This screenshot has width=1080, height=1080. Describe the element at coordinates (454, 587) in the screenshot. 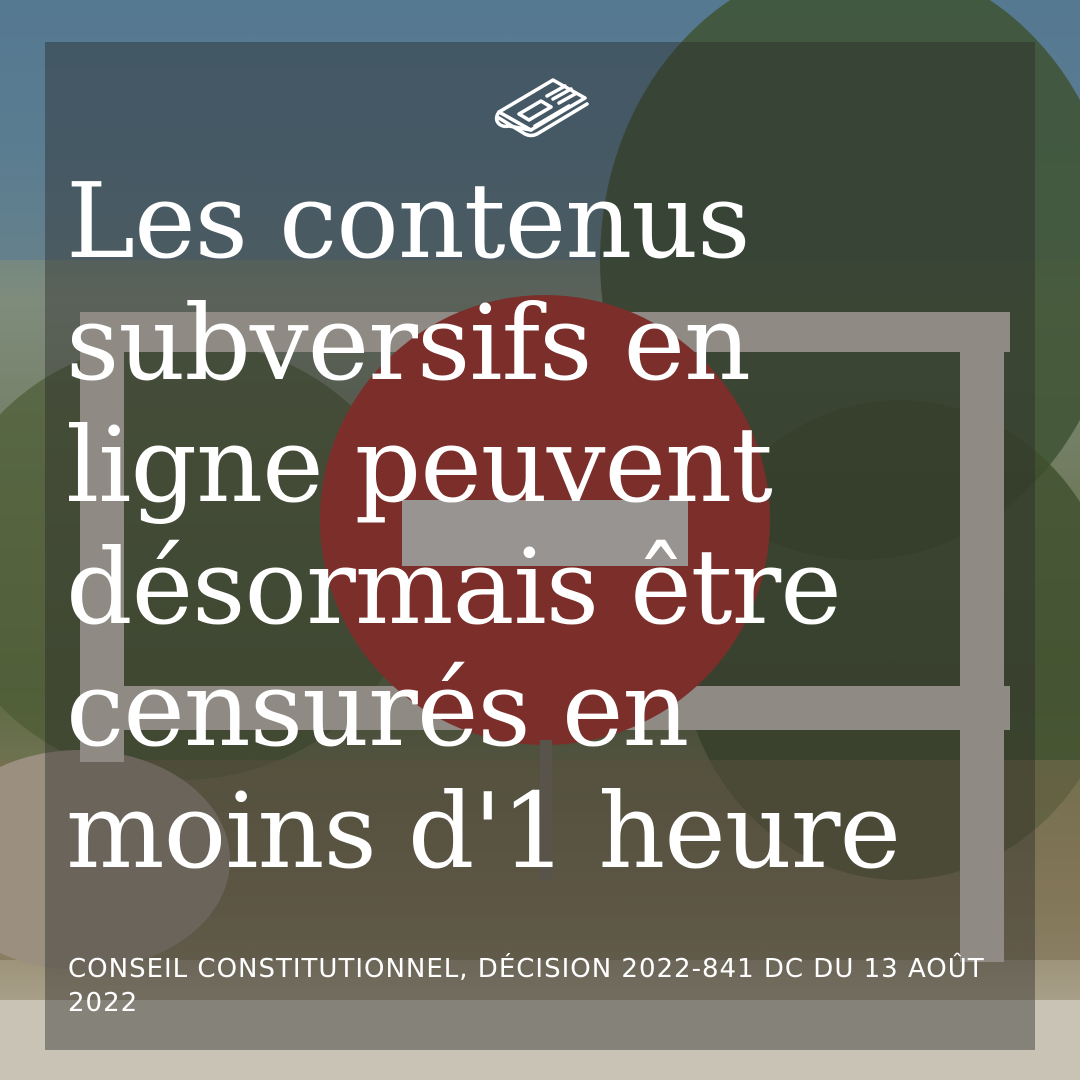

I see `headline-line-4: désormais être` at that location.